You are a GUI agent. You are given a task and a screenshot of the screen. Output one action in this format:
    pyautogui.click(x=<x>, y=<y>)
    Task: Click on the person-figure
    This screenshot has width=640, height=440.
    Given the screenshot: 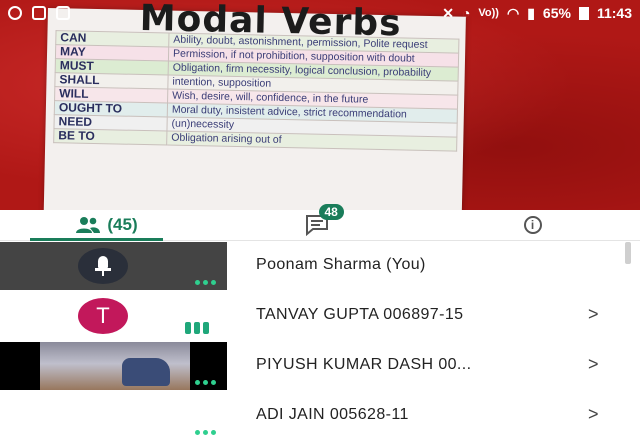 What is the action you would take?
    pyautogui.click(x=146, y=372)
    